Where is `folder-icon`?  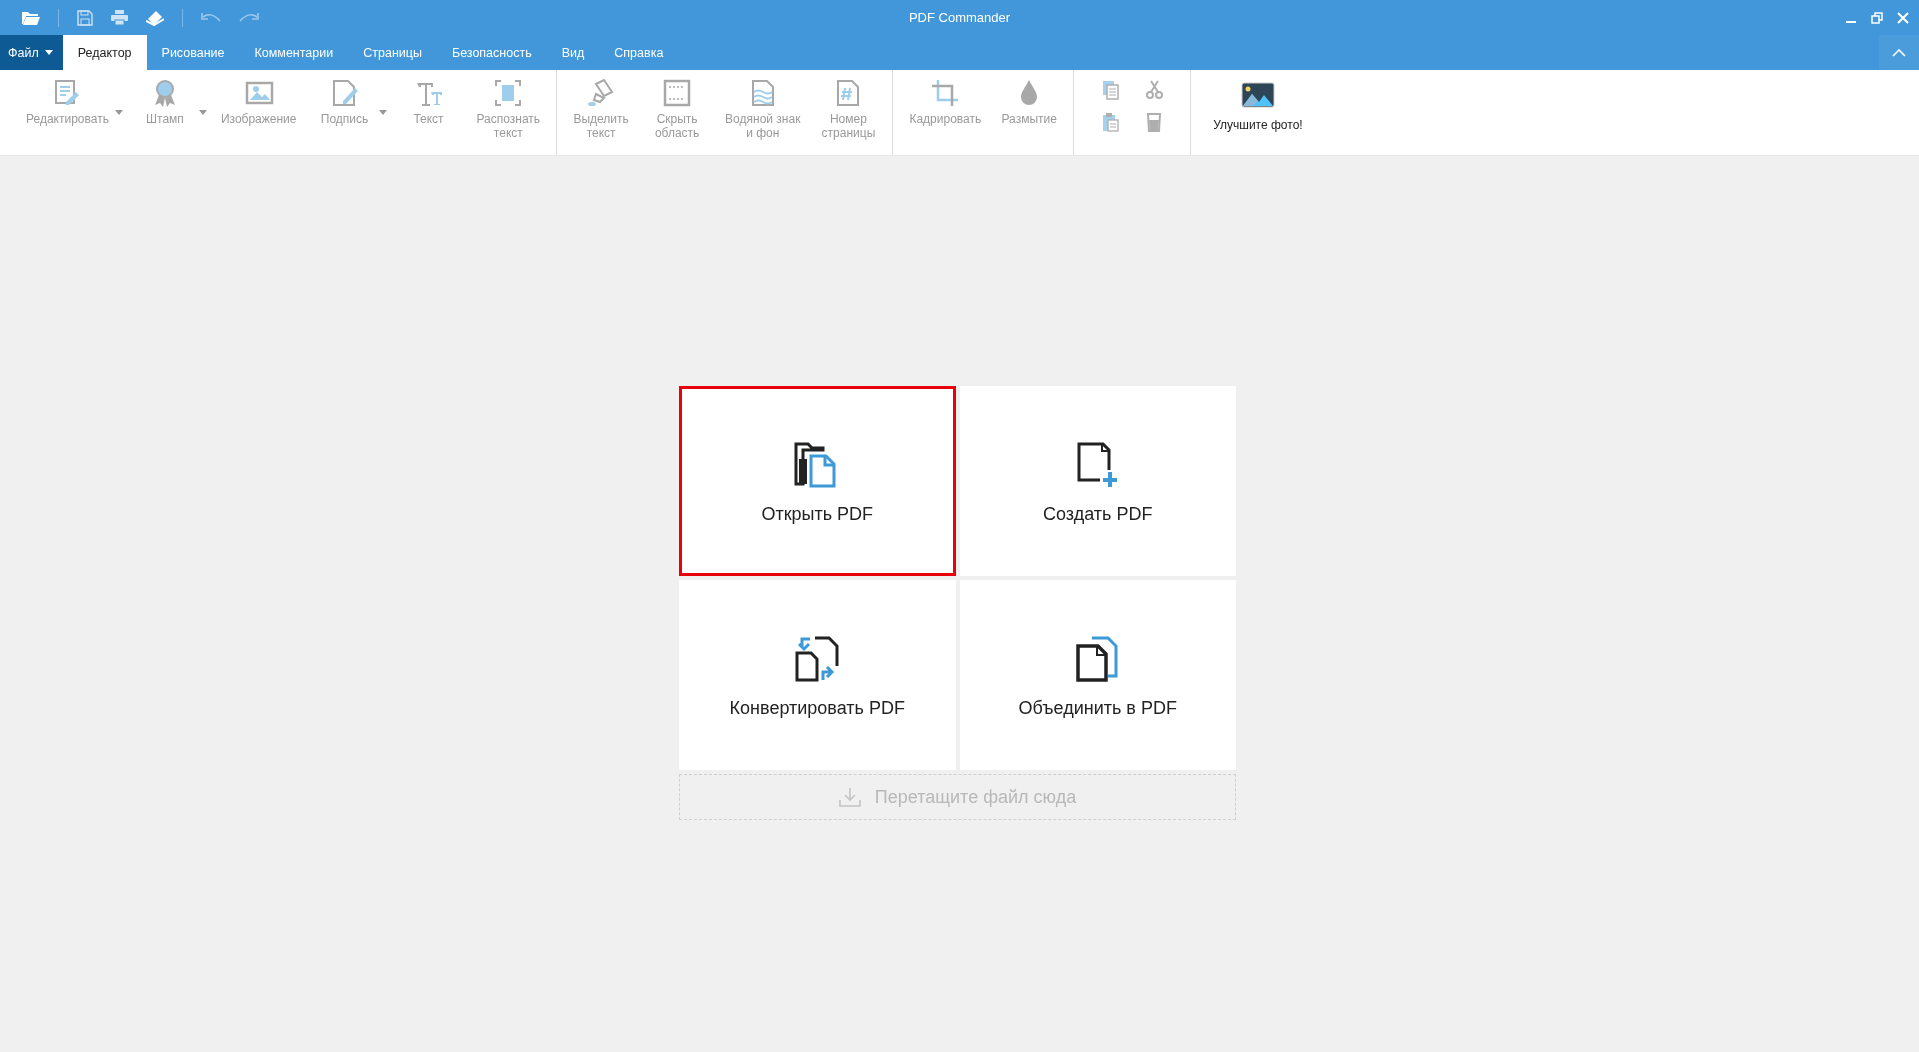 folder-icon is located at coordinates (31, 17).